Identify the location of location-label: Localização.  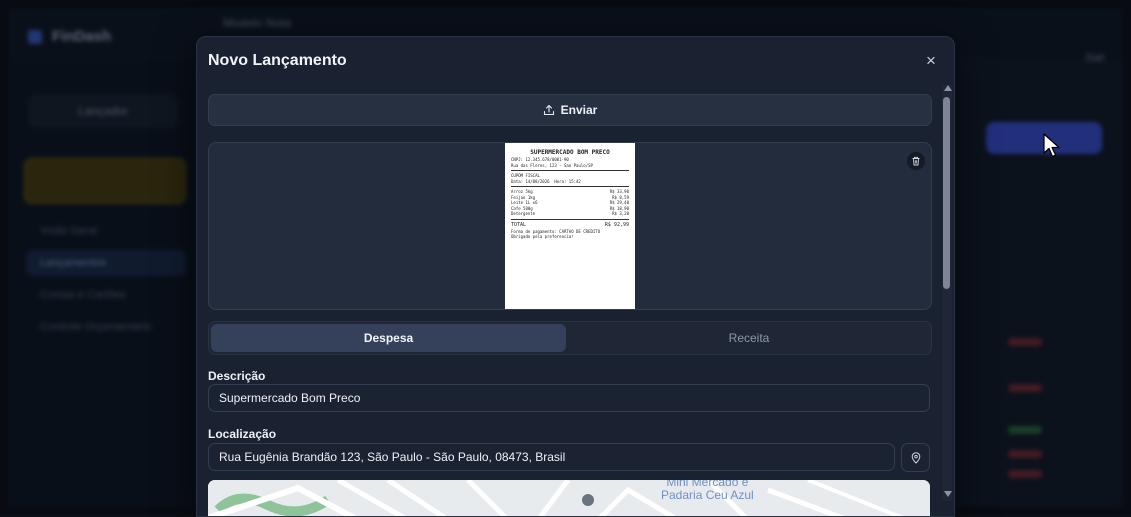
(242, 434).